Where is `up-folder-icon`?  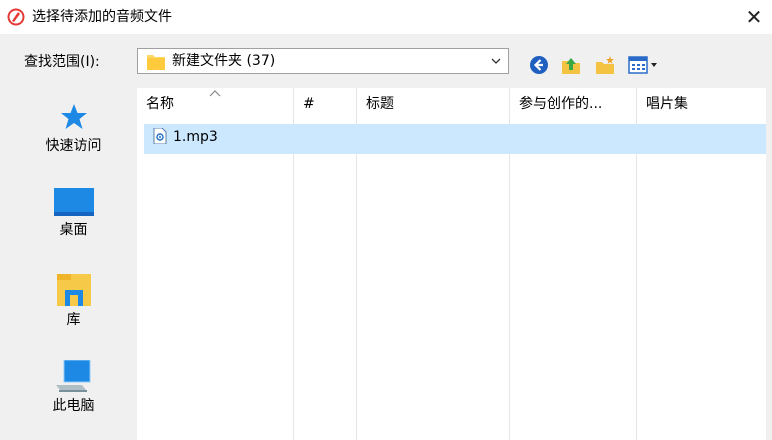 up-folder-icon is located at coordinates (571, 65).